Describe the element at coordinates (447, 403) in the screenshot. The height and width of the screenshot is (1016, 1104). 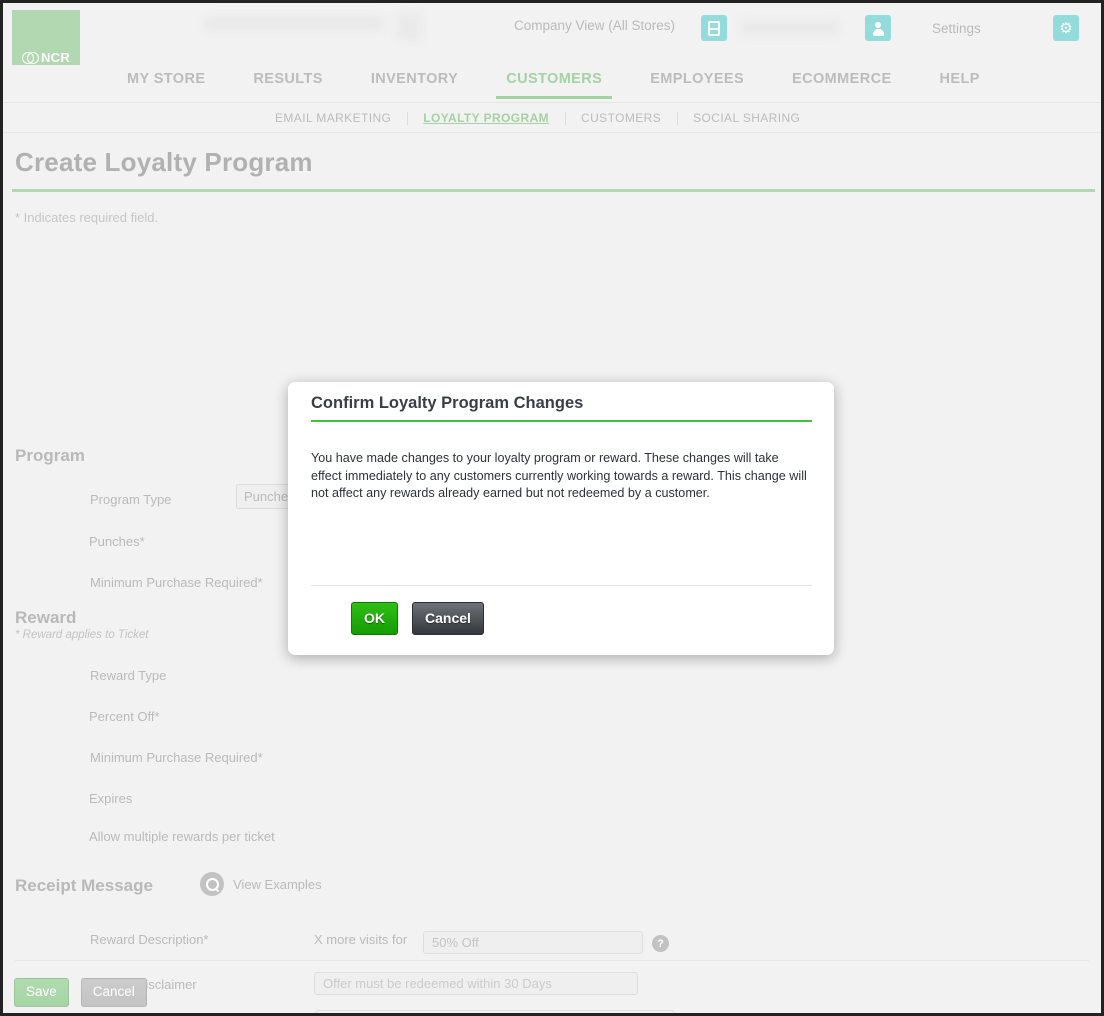
I see `modal-title: Confirm Loyalty Program Changes` at that location.